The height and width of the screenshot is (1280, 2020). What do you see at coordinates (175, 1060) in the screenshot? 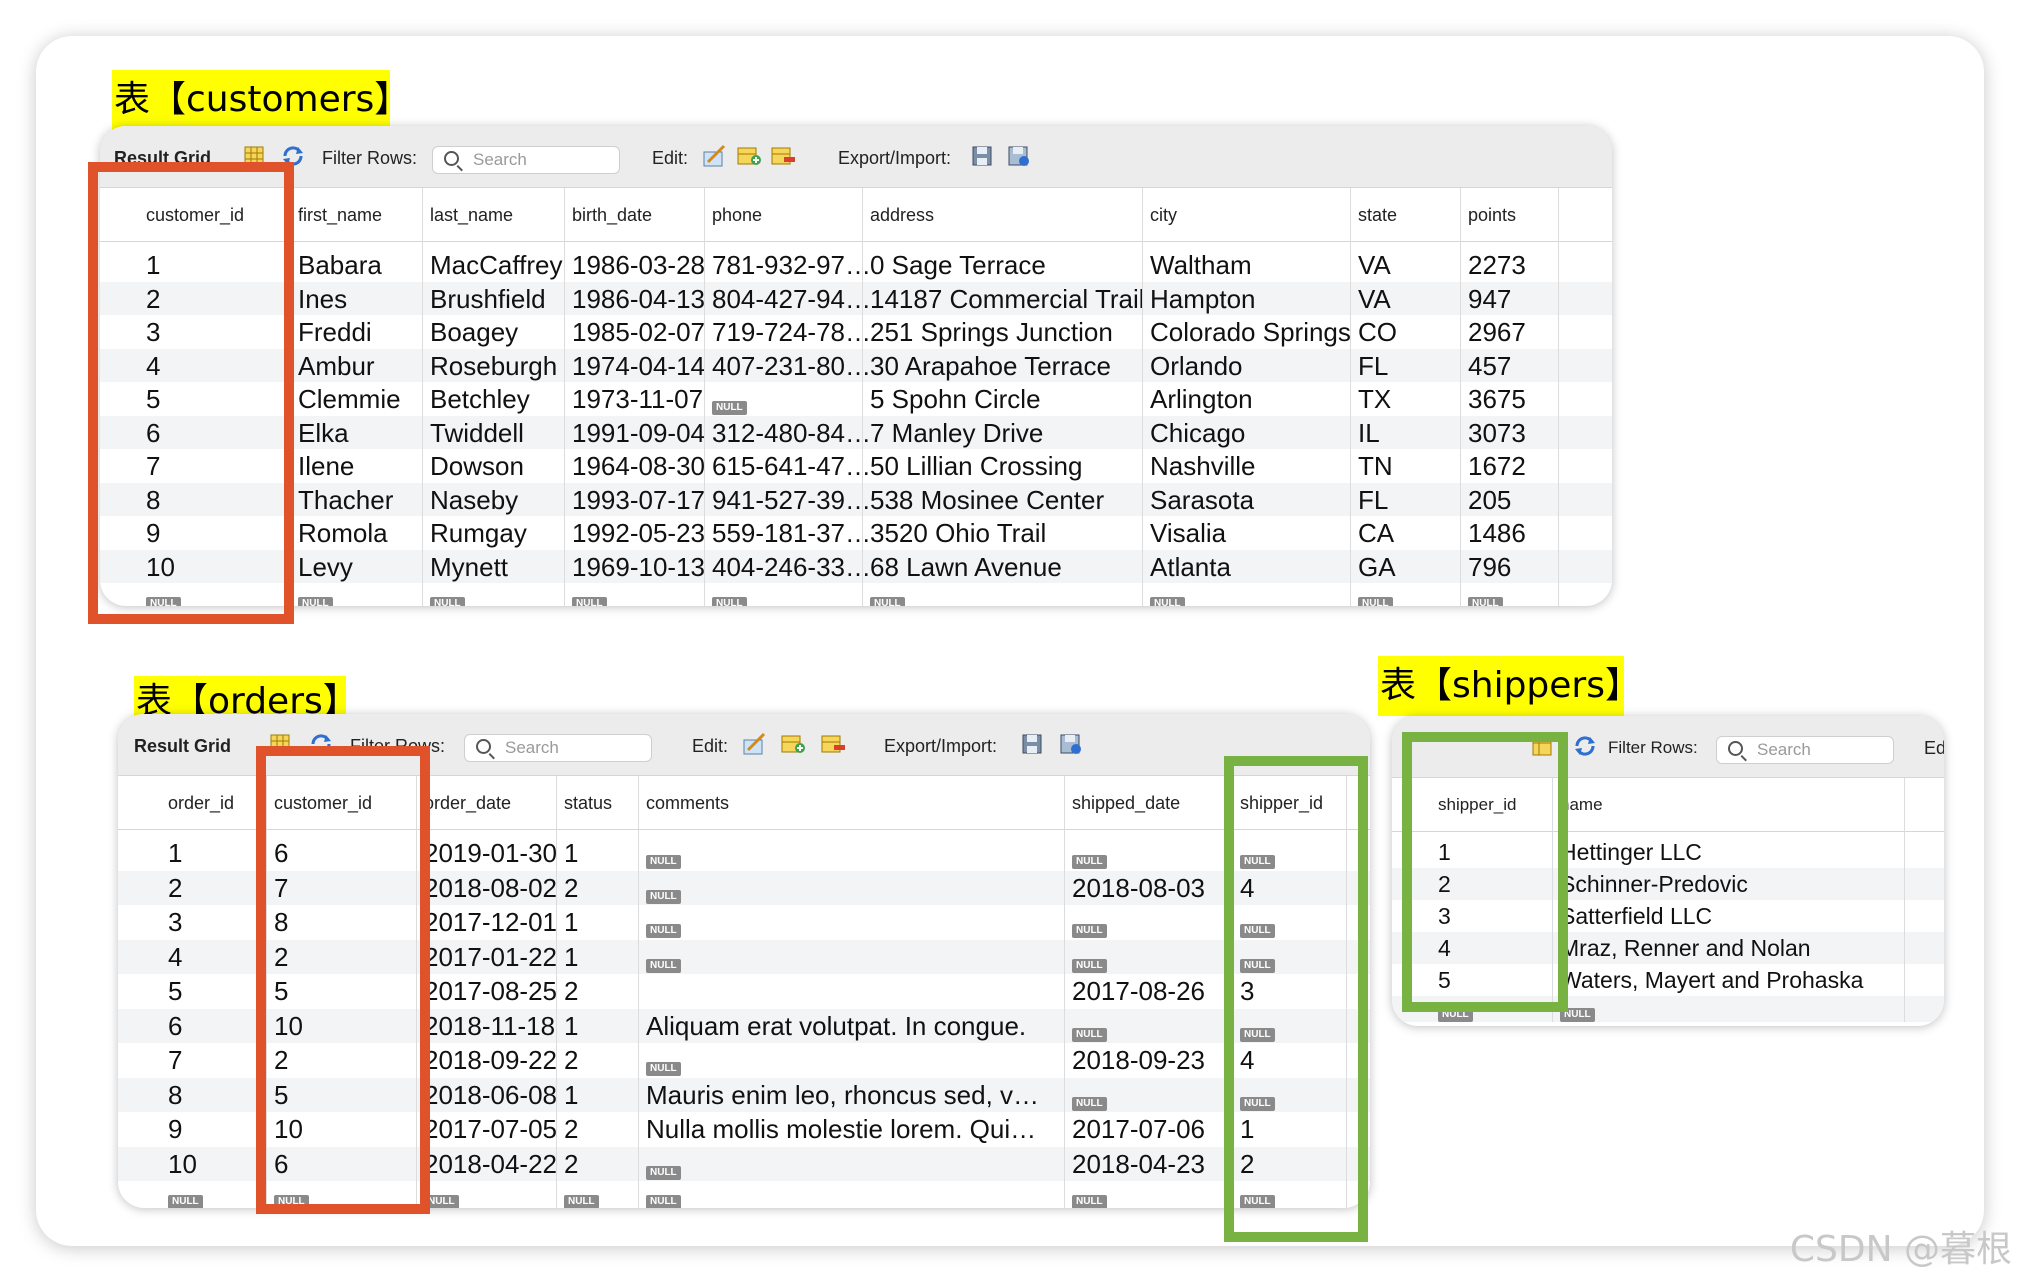
I see `table-cell-order-id: 7` at bounding box center [175, 1060].